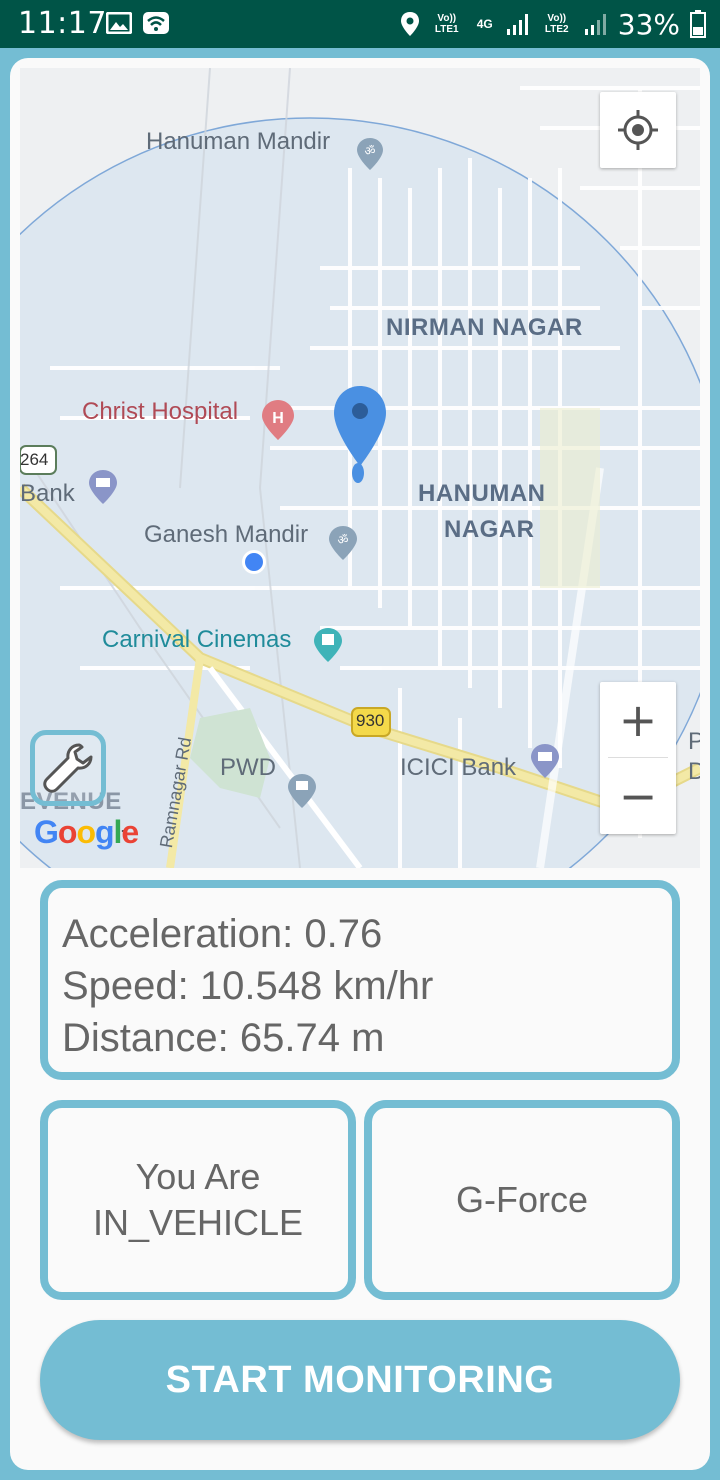 The width and height of the screenshot is (720, 1480). I want to click on status-time: 11:17, so click(62, 23).